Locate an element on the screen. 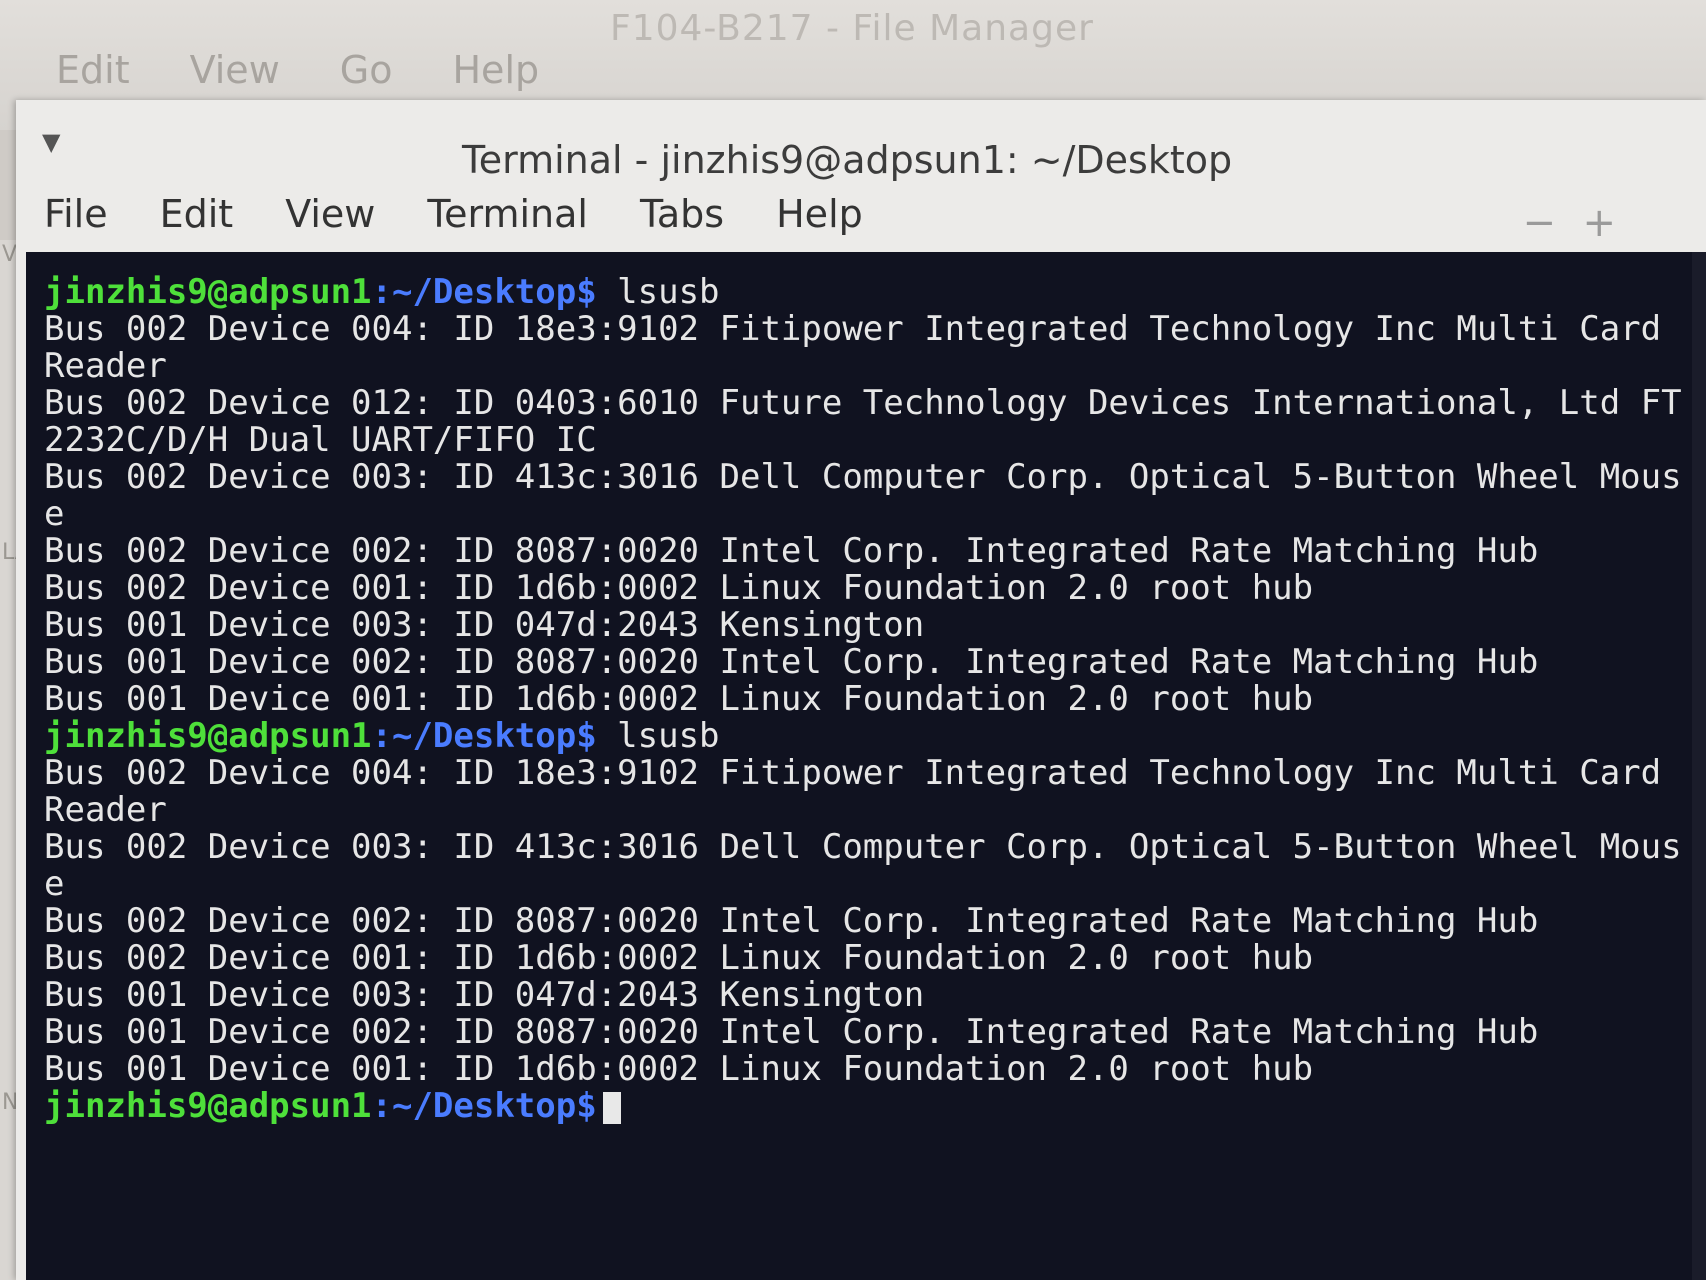  file-manager-title: F104-B217 - File Manager is located at coordinates (852, 28).